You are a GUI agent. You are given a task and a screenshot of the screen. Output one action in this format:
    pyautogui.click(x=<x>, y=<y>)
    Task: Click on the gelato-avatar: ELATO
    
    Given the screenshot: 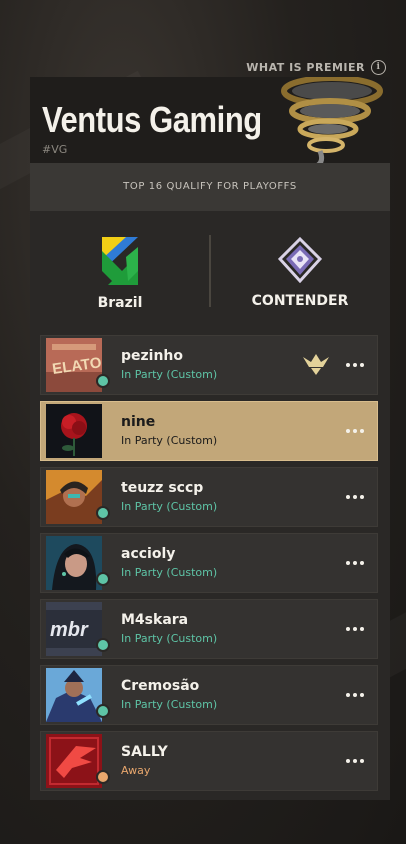 What is the action you would take?
    pyautogui.click(x=74, y=365)
    